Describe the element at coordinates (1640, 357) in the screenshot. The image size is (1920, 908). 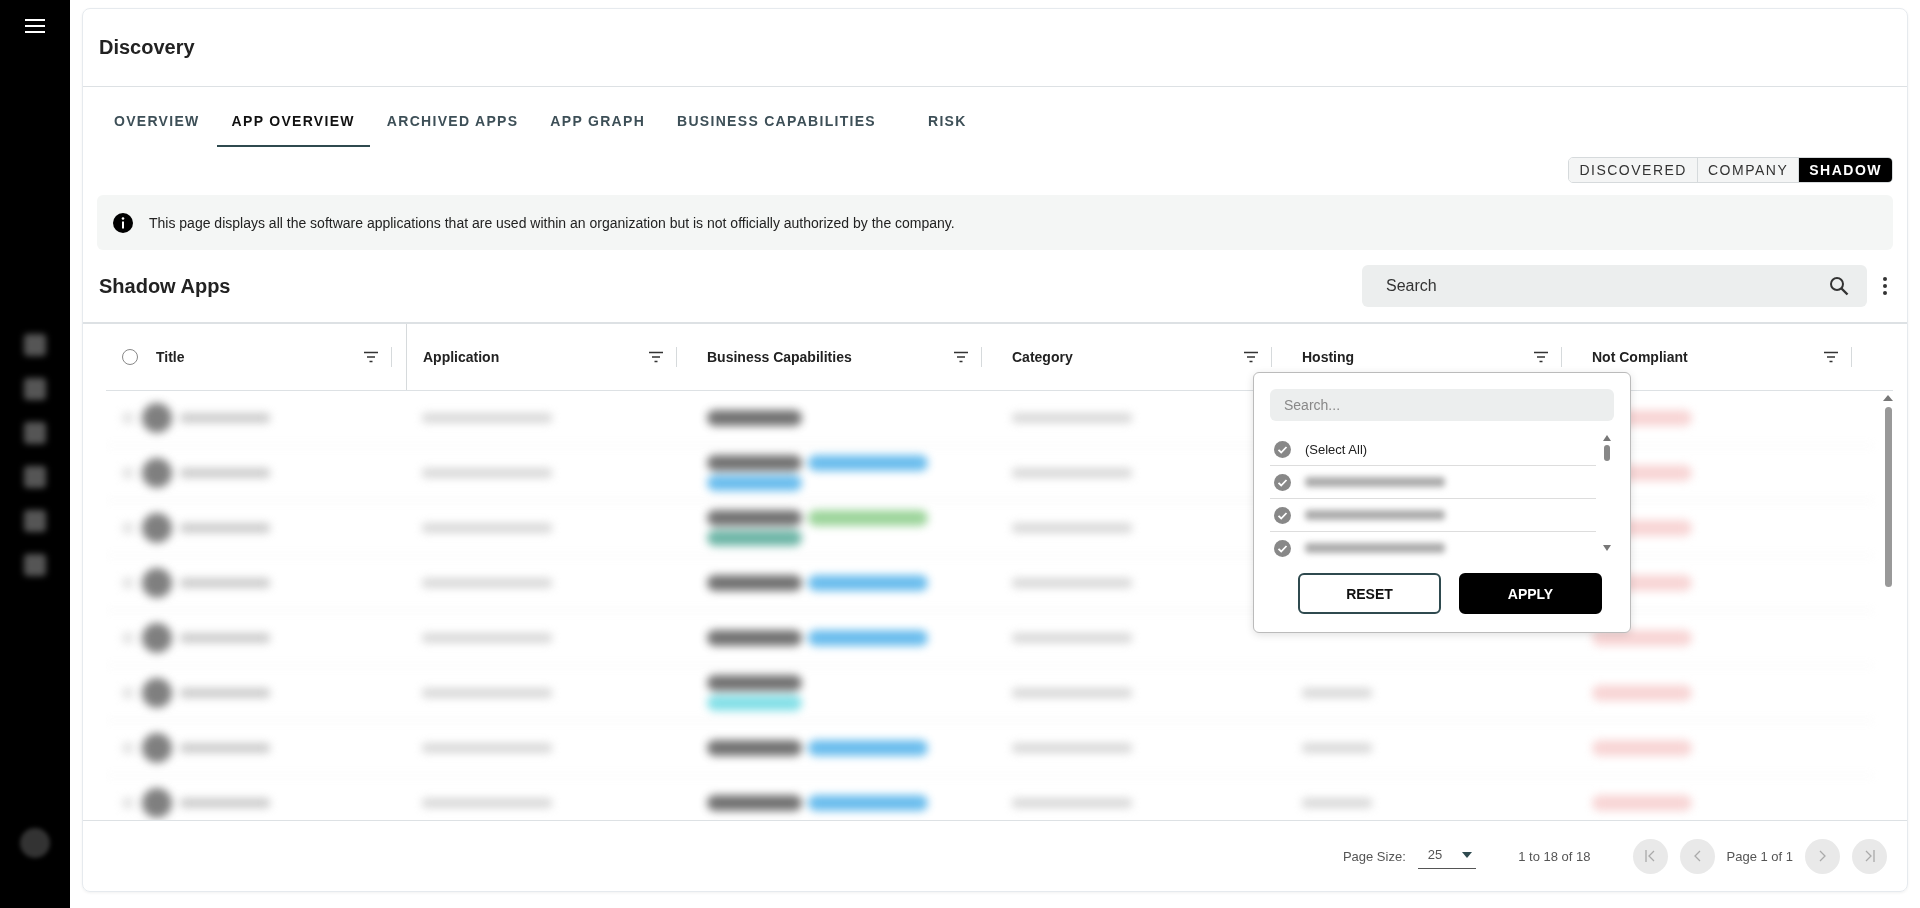
I see `column-header: Not Compliant` at that location.